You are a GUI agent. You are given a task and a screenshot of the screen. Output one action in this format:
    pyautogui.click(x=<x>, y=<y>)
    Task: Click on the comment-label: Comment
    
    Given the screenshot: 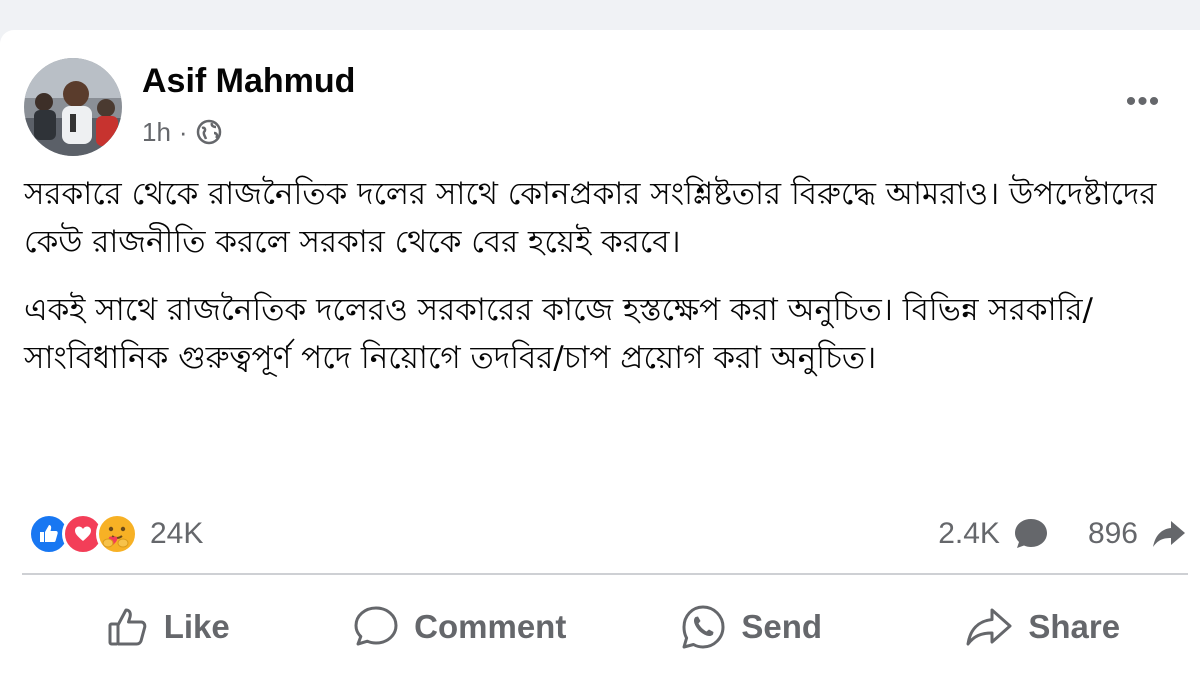 What is the action you would take?
    pyautogui.click(x=490, y=626)
    